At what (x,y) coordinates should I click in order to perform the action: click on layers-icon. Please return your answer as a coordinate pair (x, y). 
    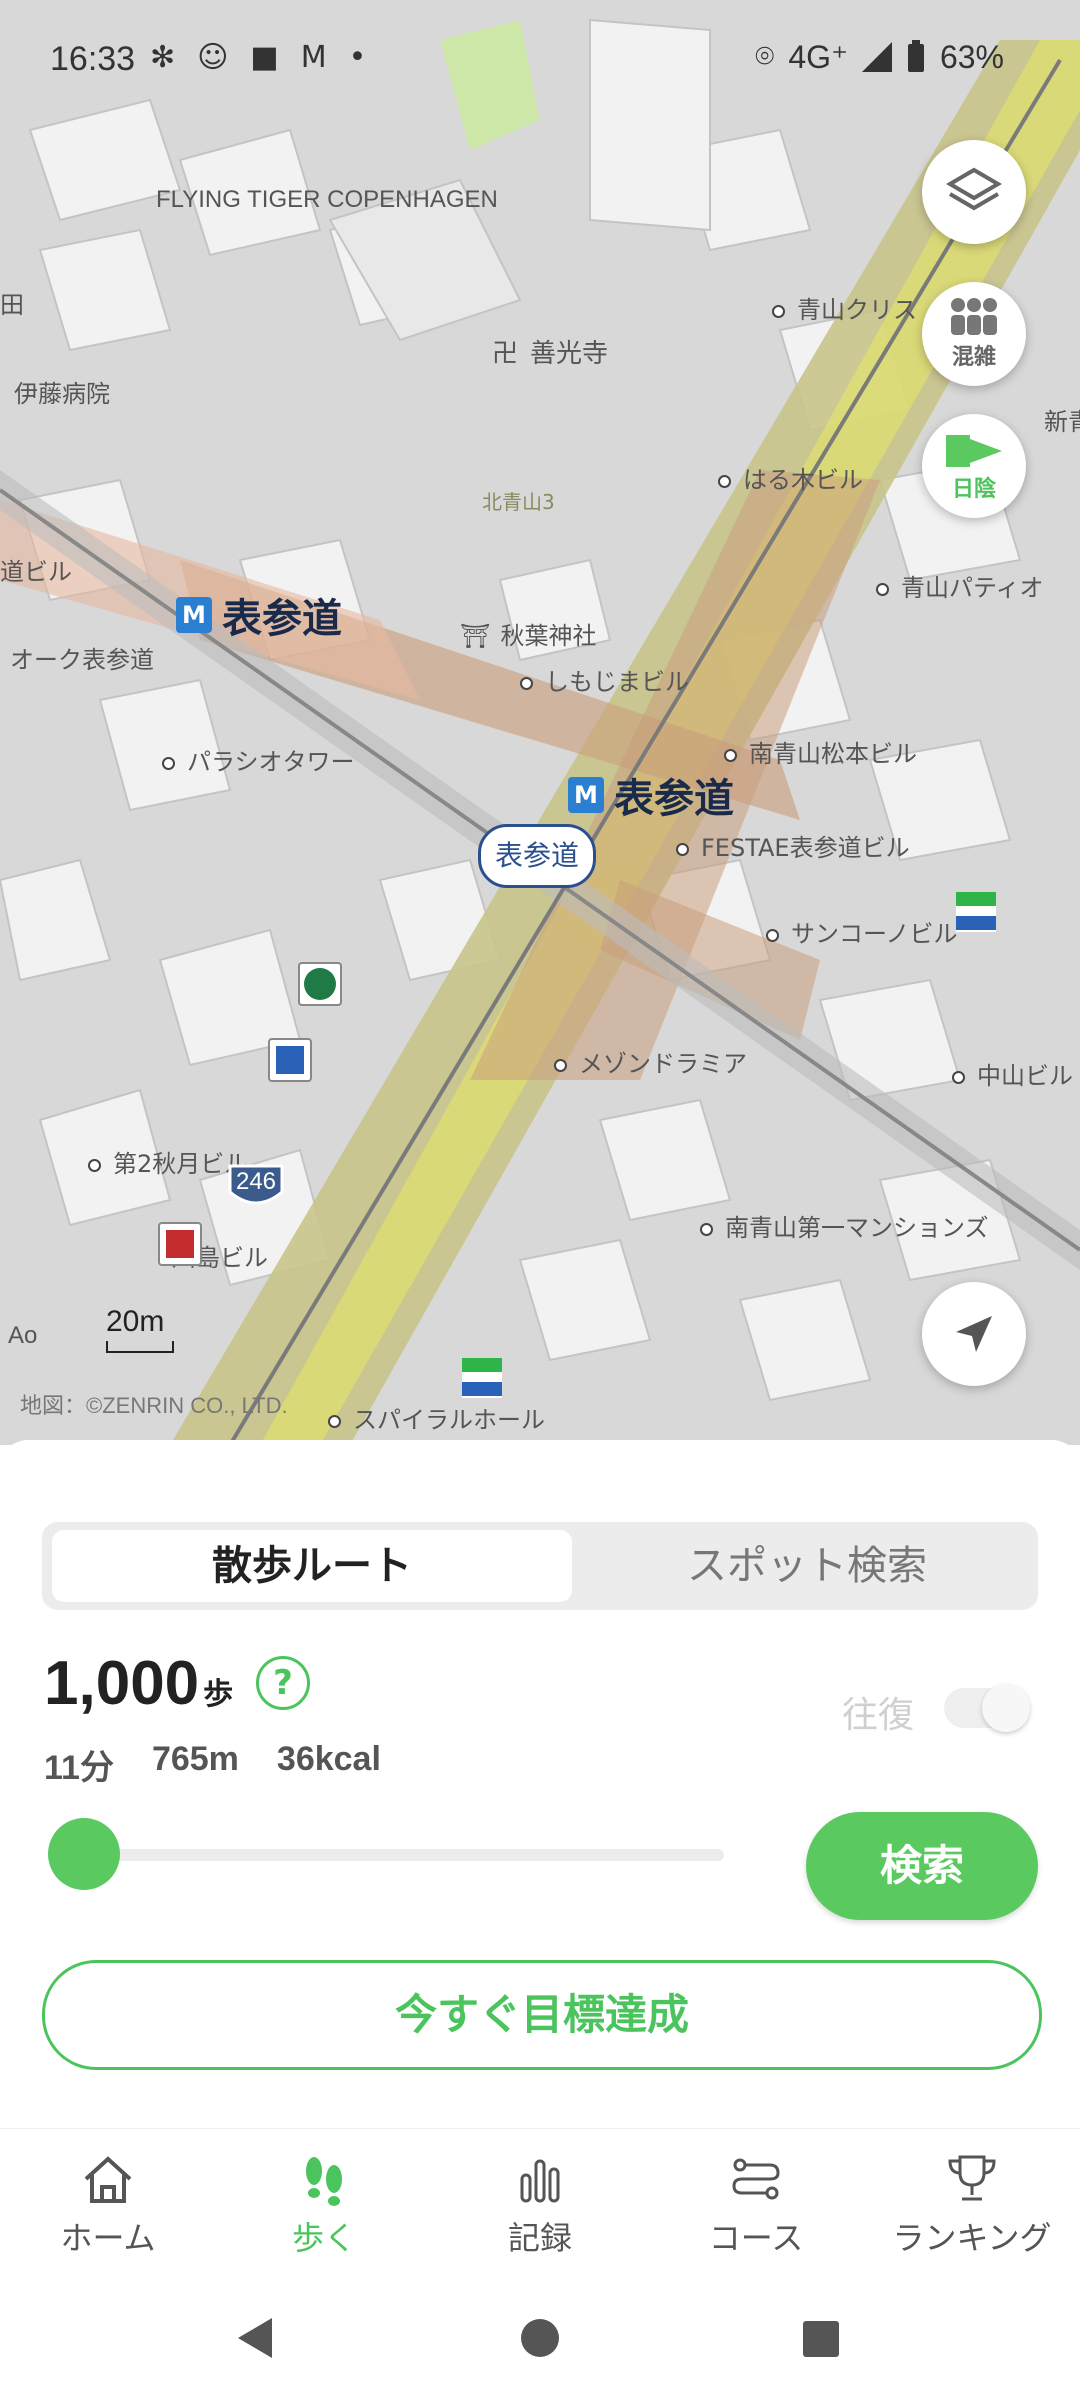
    Looking at the image, I should click on (974, 189).